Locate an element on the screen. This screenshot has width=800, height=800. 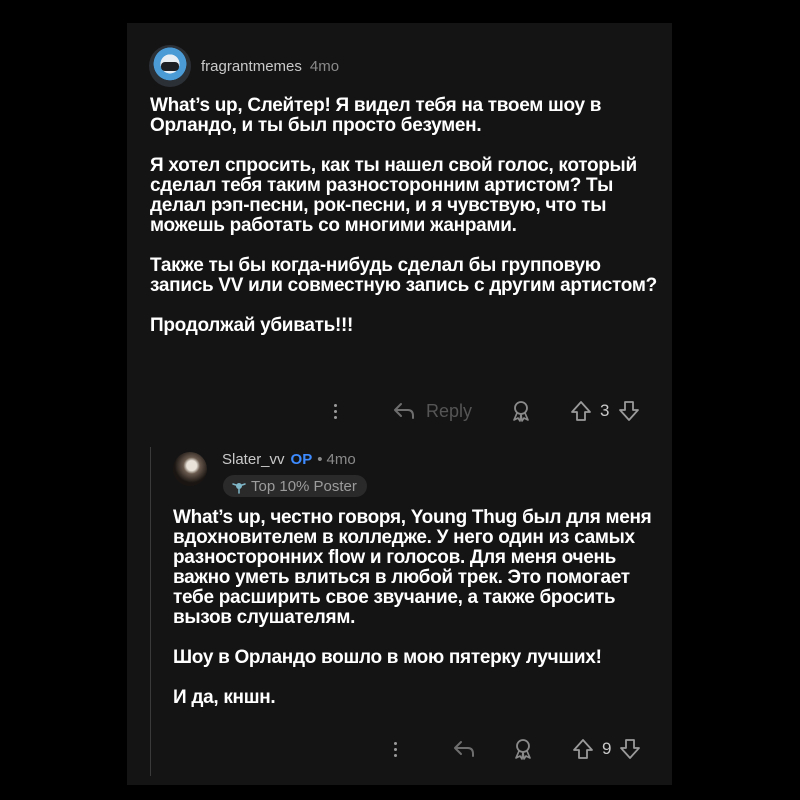
thread-line is located at coordinates (150, 611).